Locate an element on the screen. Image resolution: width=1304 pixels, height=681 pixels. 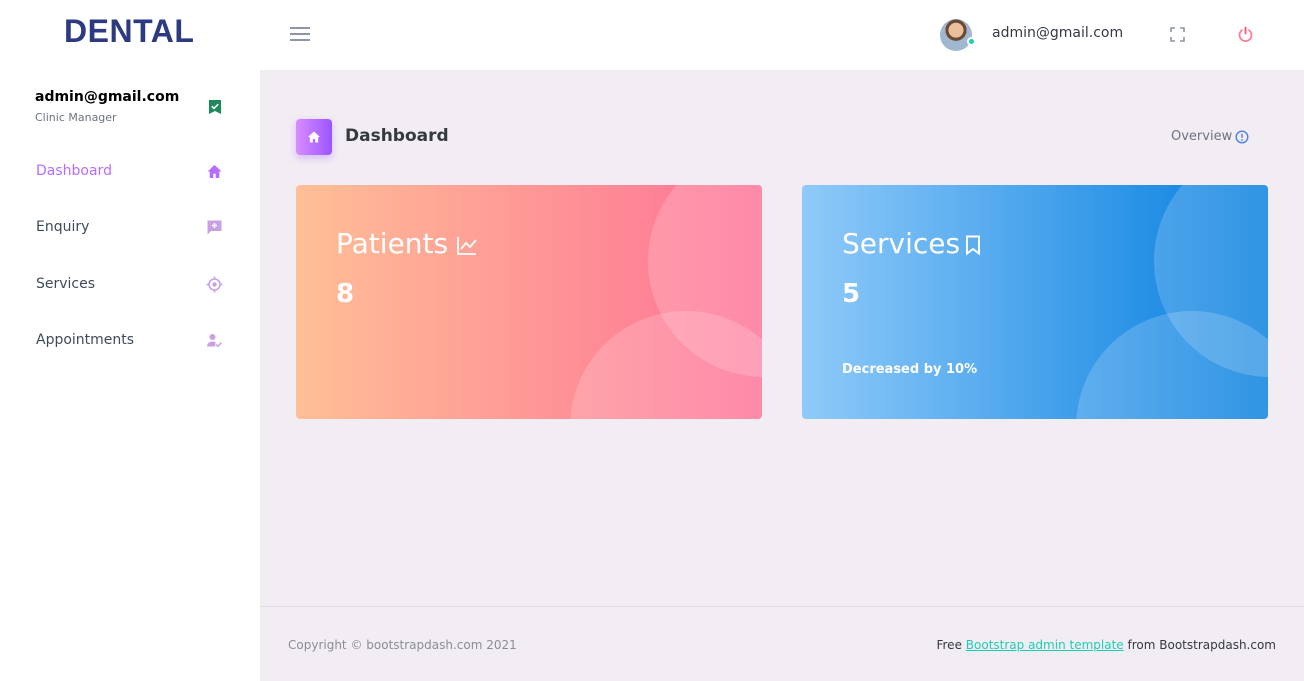
sidebar-item-label: Enquiry is located at coordinates (63, 227).